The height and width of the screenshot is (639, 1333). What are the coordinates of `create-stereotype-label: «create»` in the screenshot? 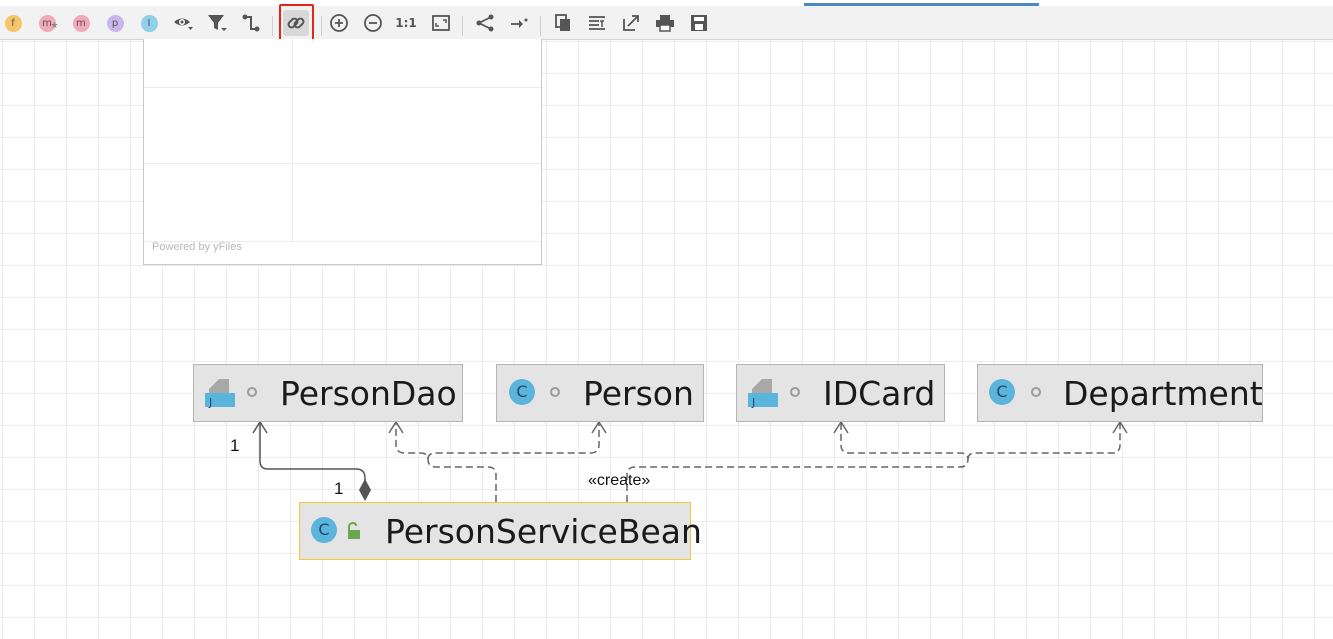 It's located at (619, 480).